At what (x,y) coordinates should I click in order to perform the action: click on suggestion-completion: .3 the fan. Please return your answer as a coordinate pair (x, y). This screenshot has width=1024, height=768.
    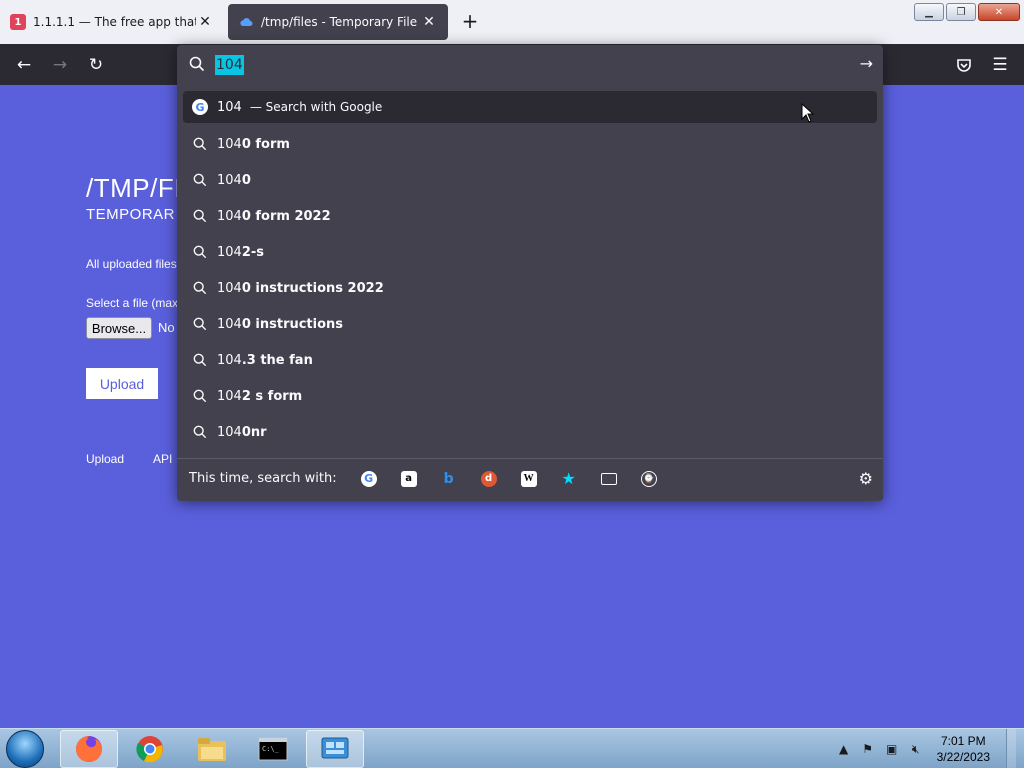
    Looking at the image, I should click on (277, 360).